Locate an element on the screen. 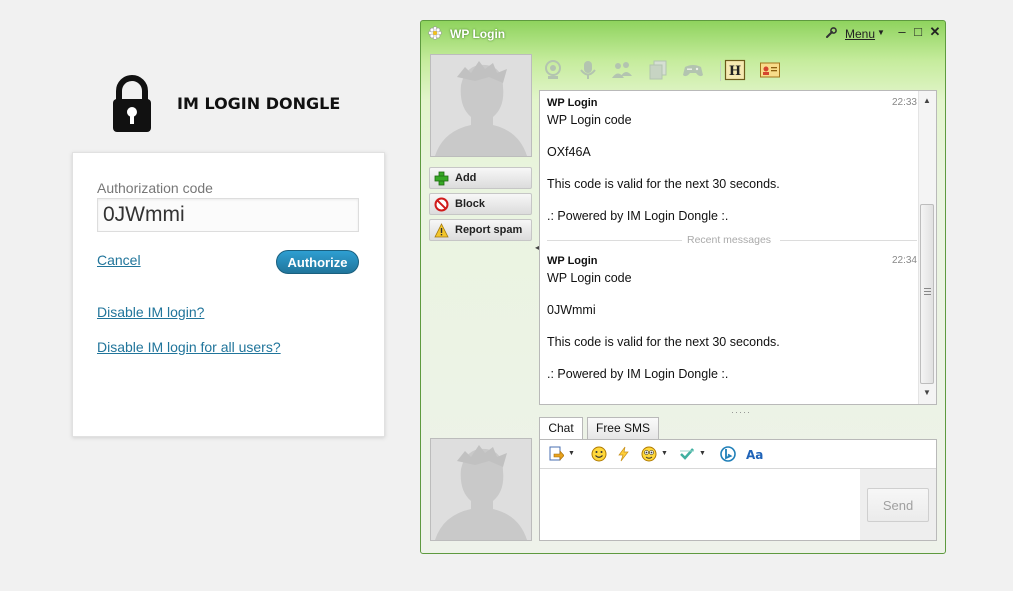  history-icon-glyph: H is located at coordinates (735, 71).